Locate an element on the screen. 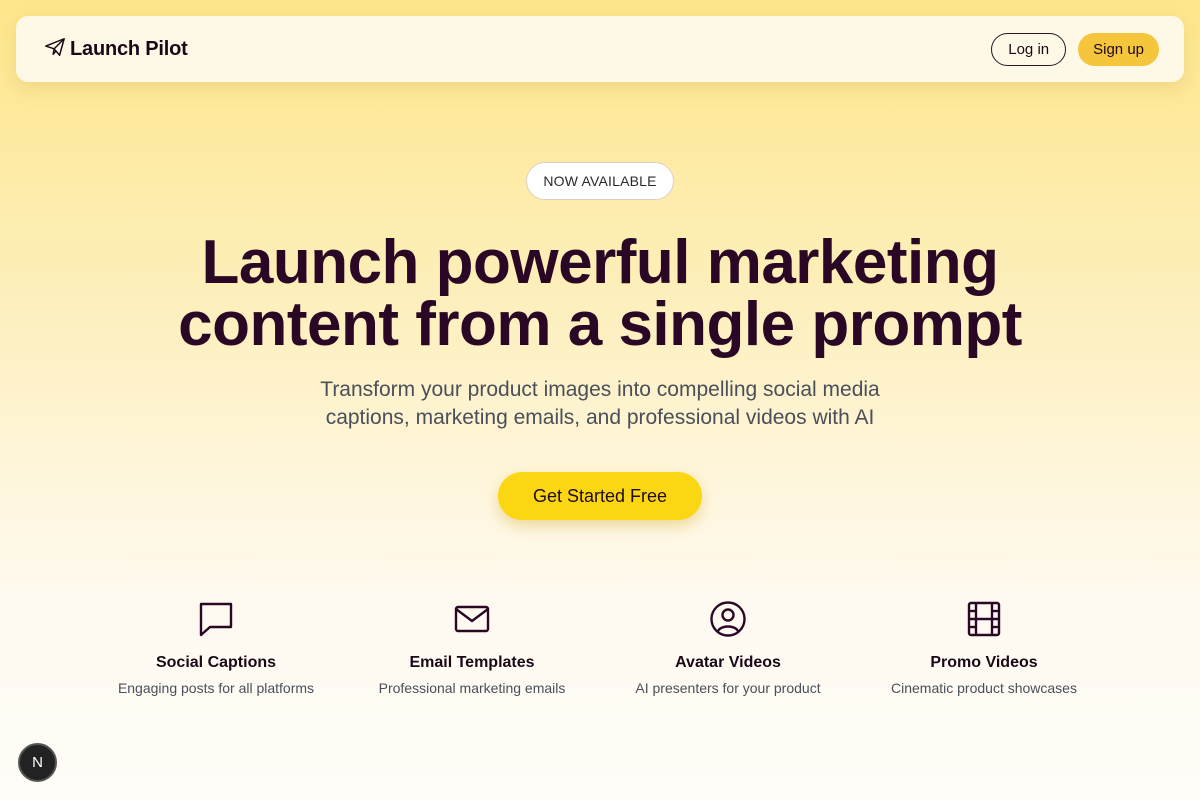  logo: Launch Pilot is located at coordinates (116, 49).